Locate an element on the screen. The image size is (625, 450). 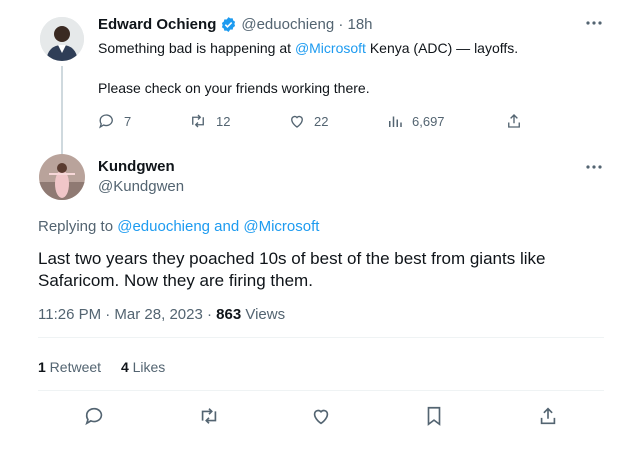
tweet-timestamp: 11:26 PM · Mar 28, 2023 · is located at coordinates (127, 314).